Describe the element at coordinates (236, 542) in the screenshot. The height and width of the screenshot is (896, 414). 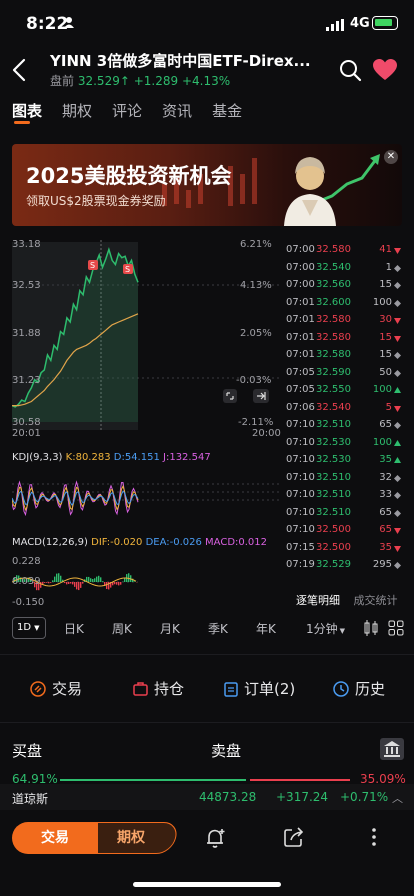
I see `macd-value: MACD:0.012` at that location.